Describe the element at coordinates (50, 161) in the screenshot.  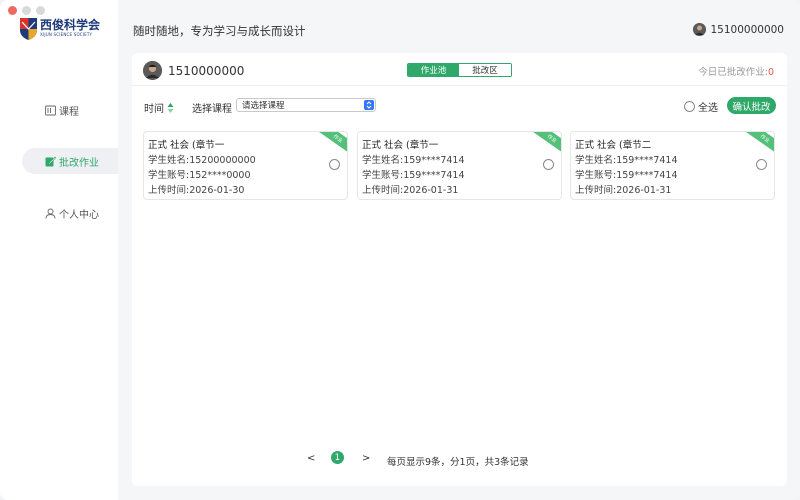
I see `edit-icon` at that location.